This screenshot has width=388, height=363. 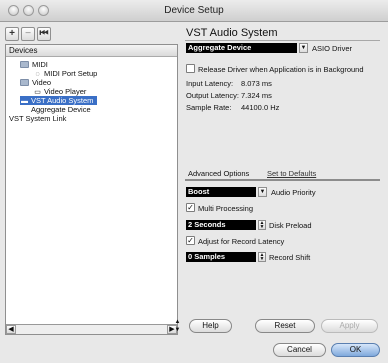 I want to click on tree-item-vst-audio-system: ▬ VST Audio System, so click(x=59, y=100).